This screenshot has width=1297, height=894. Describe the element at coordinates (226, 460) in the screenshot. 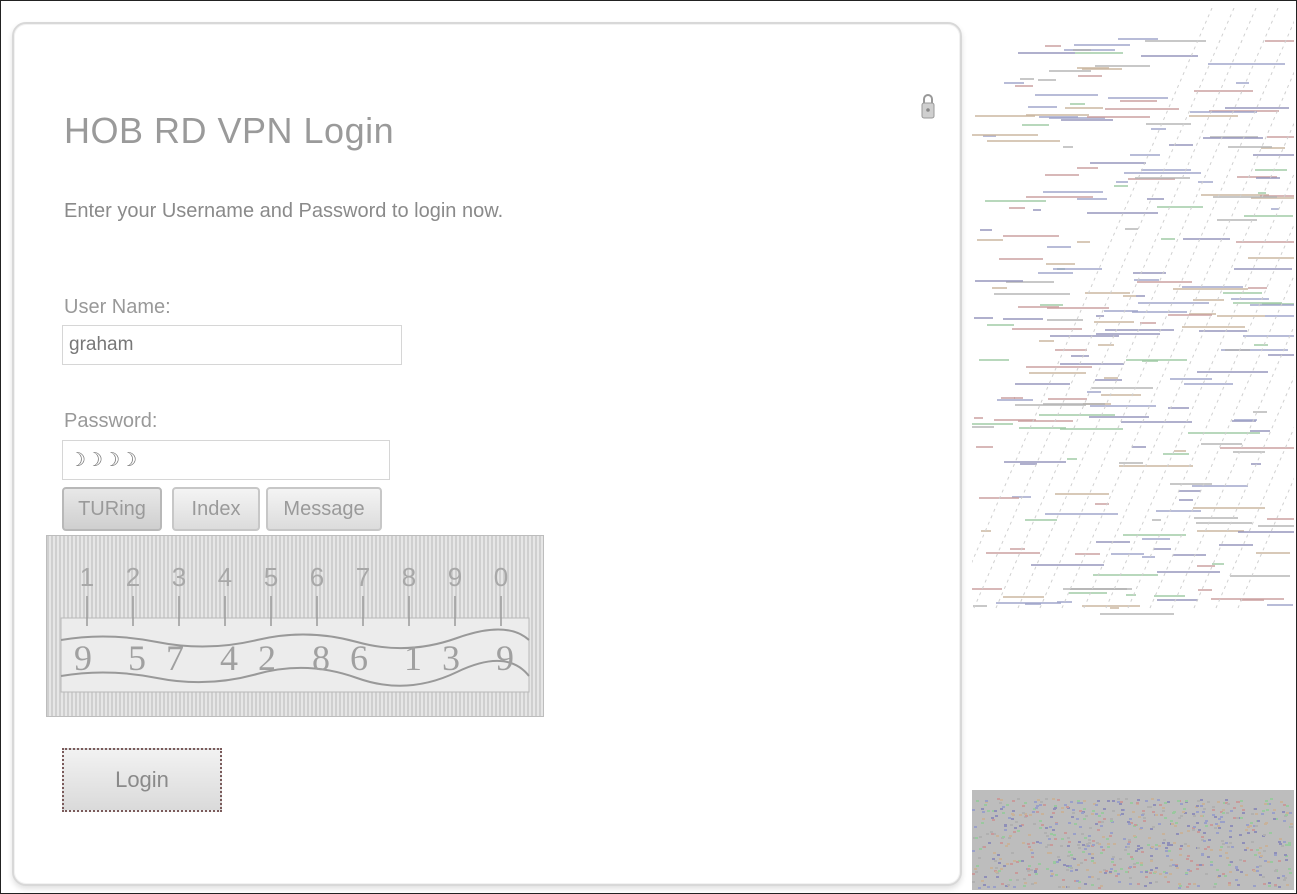

I see `password-field: ☽☽☽☽` at that location.